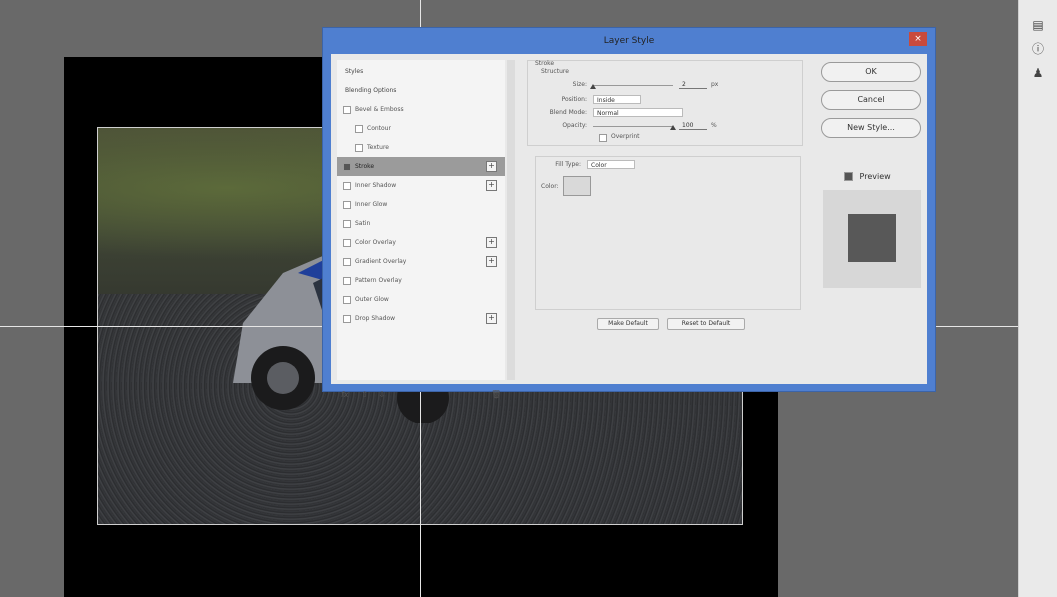 The height and width of the screenshot is (597, 1057). Describe the element at coordinates (633, 126) in the screenshot. I see `opacity-slider-track` at that location.